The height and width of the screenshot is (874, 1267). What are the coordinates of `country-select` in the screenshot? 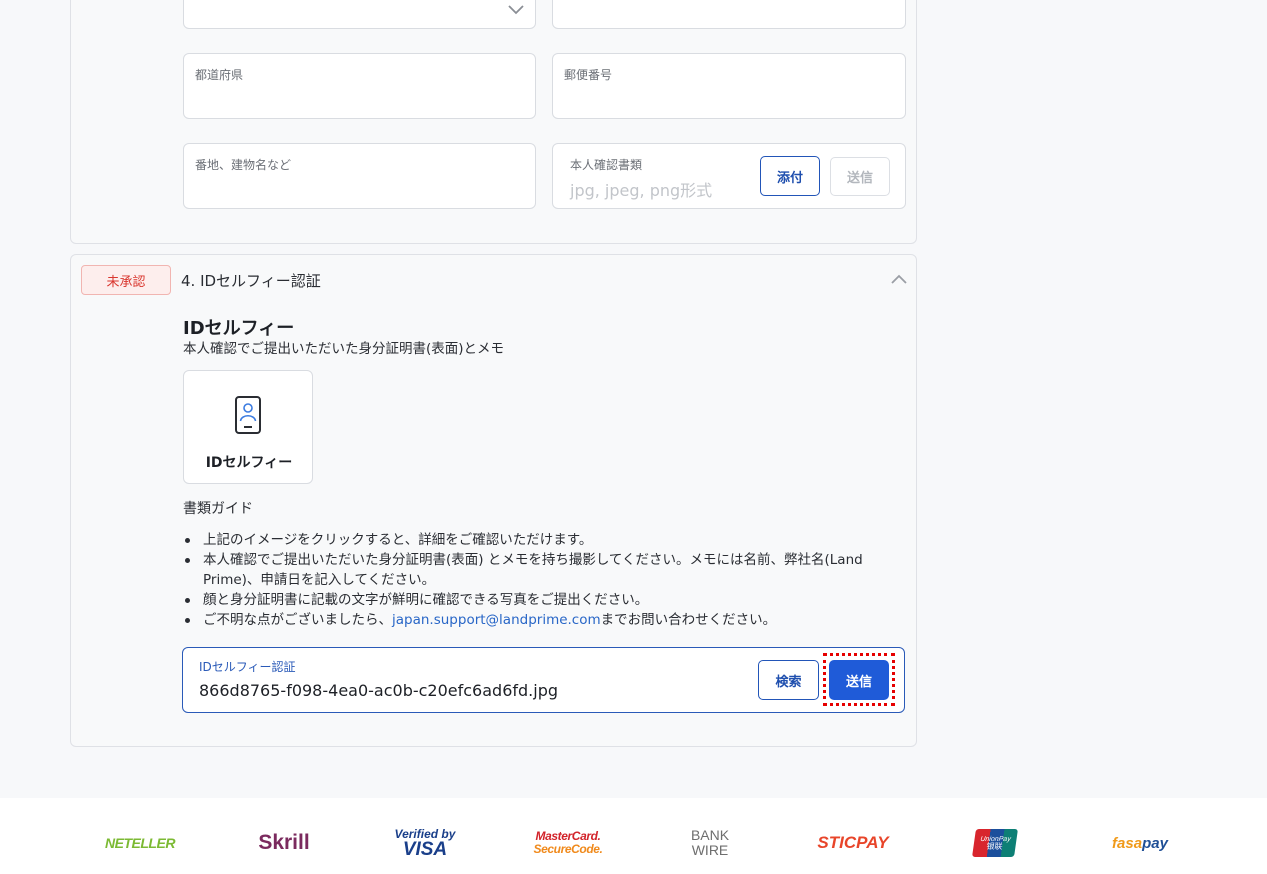 It's located at (359, 14).